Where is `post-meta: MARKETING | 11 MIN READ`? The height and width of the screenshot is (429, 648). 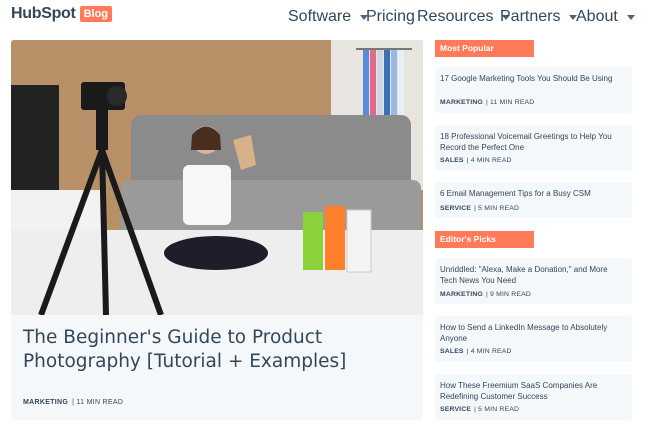
post-meta: MARKETING | 11 MIN READ is located at coordinates (487, 102).